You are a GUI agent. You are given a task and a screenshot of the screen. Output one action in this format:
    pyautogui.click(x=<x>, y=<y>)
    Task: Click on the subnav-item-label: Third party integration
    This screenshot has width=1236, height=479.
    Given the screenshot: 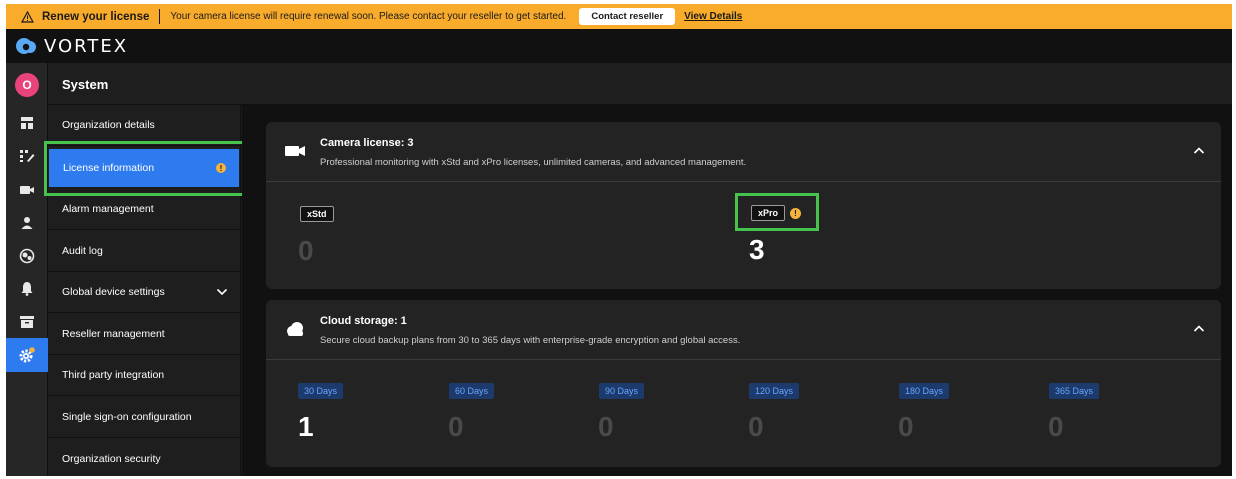 What is the action you would take?
    pyautogui.click(x=113, y=375)
    